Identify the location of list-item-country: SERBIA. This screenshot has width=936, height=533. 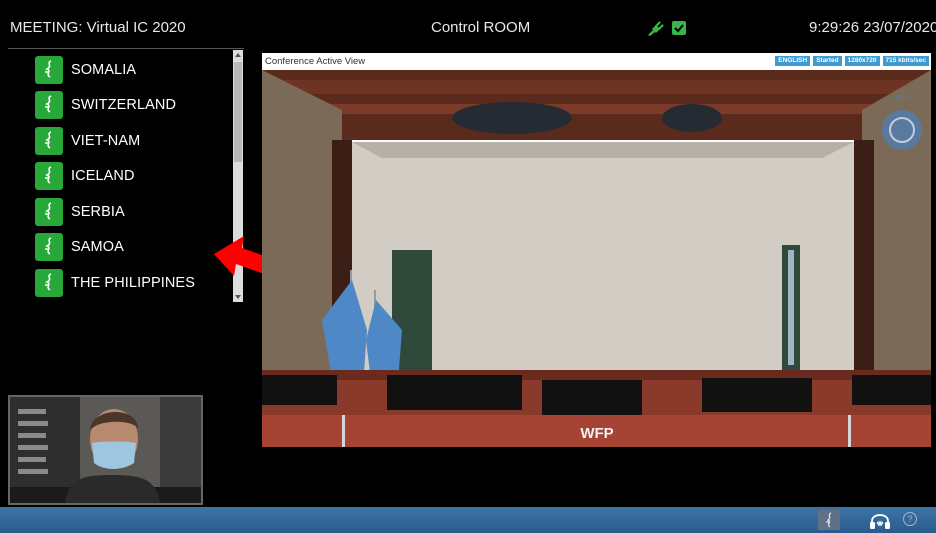
(80, 212).